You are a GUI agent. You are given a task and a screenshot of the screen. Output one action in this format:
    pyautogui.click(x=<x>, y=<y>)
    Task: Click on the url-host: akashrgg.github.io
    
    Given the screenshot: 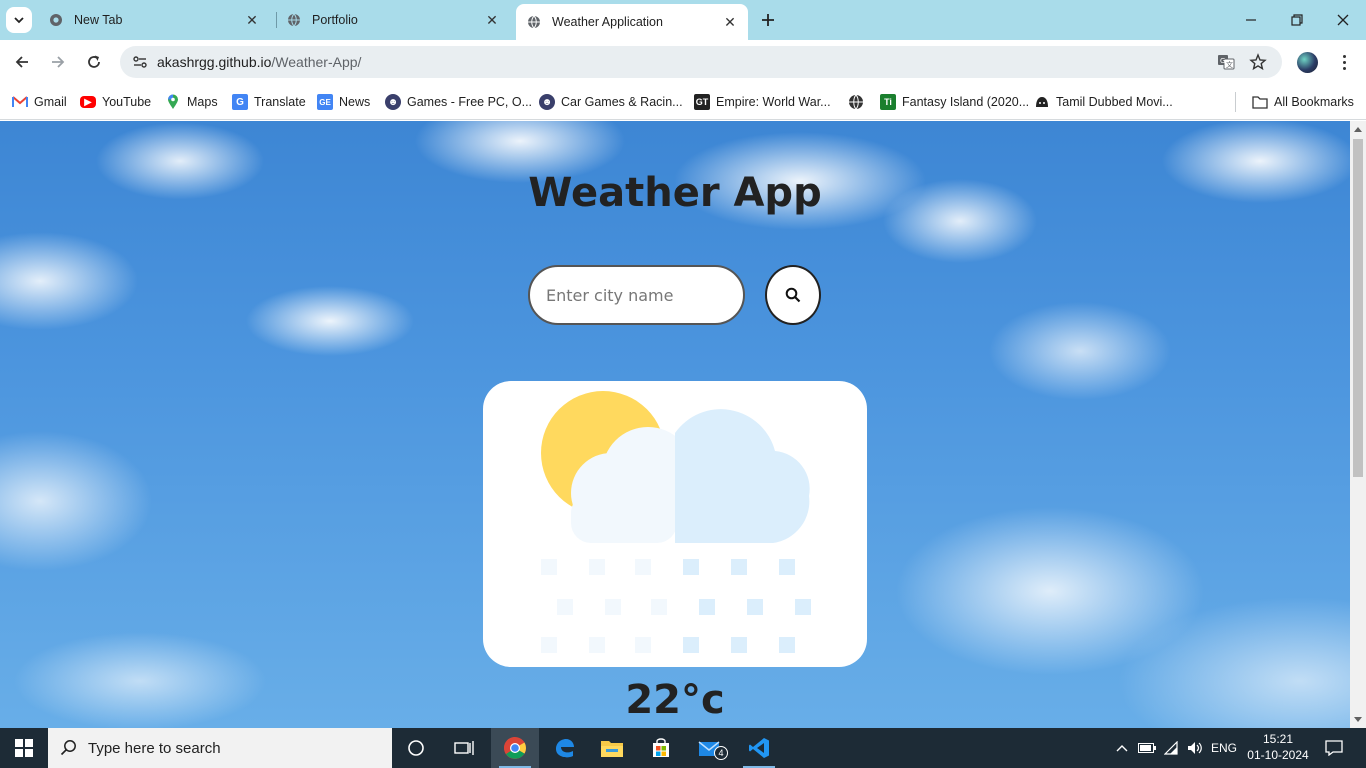 What is the action you would take?
    pyautogui.click(x=214, y=62)
    